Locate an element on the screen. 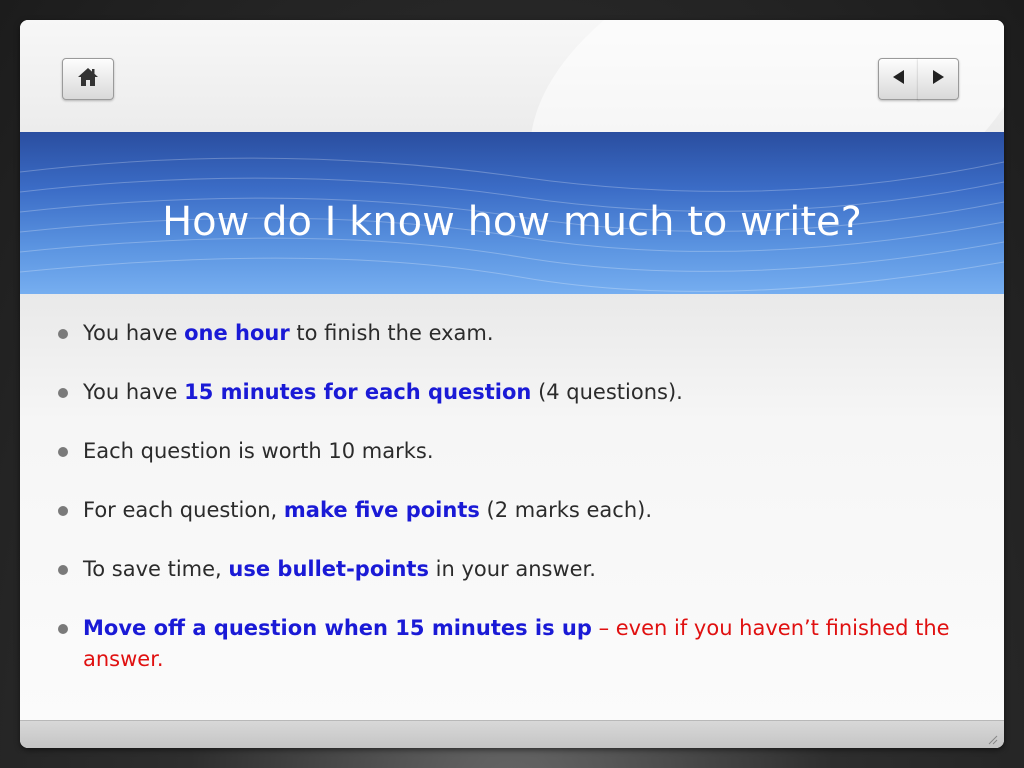 The image size is (1024, 768). right-triangle-icon is located at coordinates (938, 79).